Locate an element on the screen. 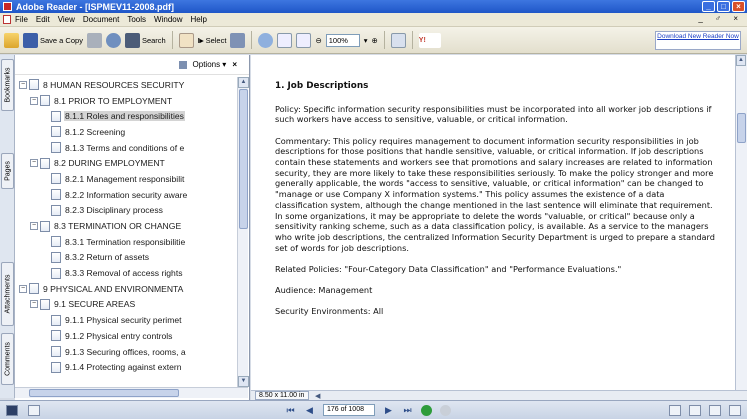 This screenshot has width=747, height=419. bookmark-item: 8.2.3 Disciplinary process is located at coordinates (127, 211).